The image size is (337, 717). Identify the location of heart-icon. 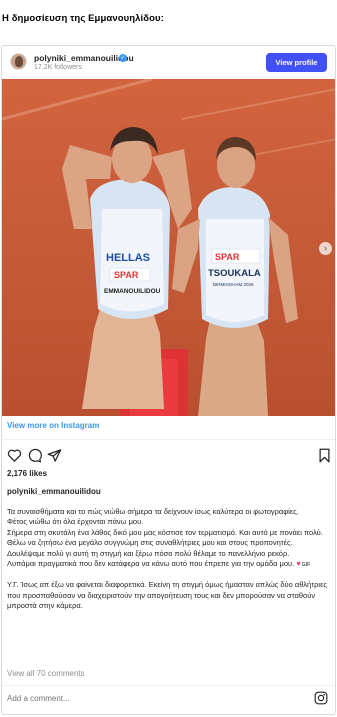
(14, 455).